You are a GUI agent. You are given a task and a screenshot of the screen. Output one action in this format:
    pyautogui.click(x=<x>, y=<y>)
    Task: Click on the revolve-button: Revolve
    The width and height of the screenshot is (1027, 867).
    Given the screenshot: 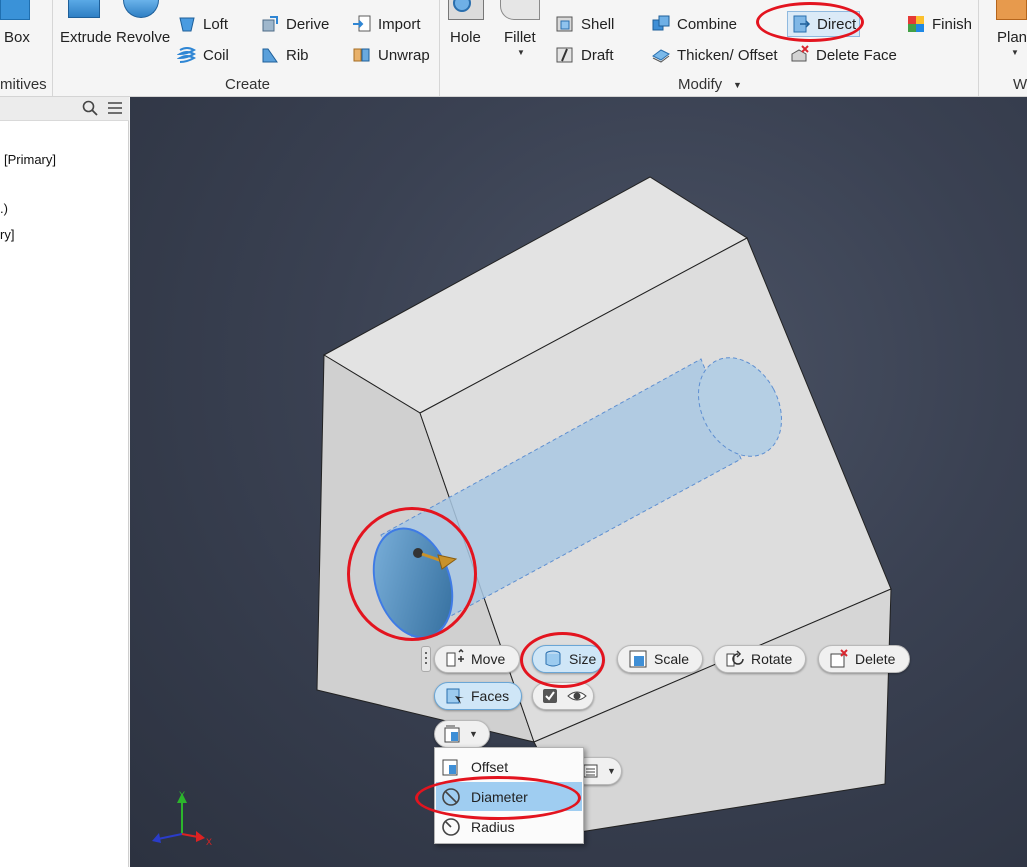 What is the action you would take?
    pyautogui.click(x=143, y=25)
    